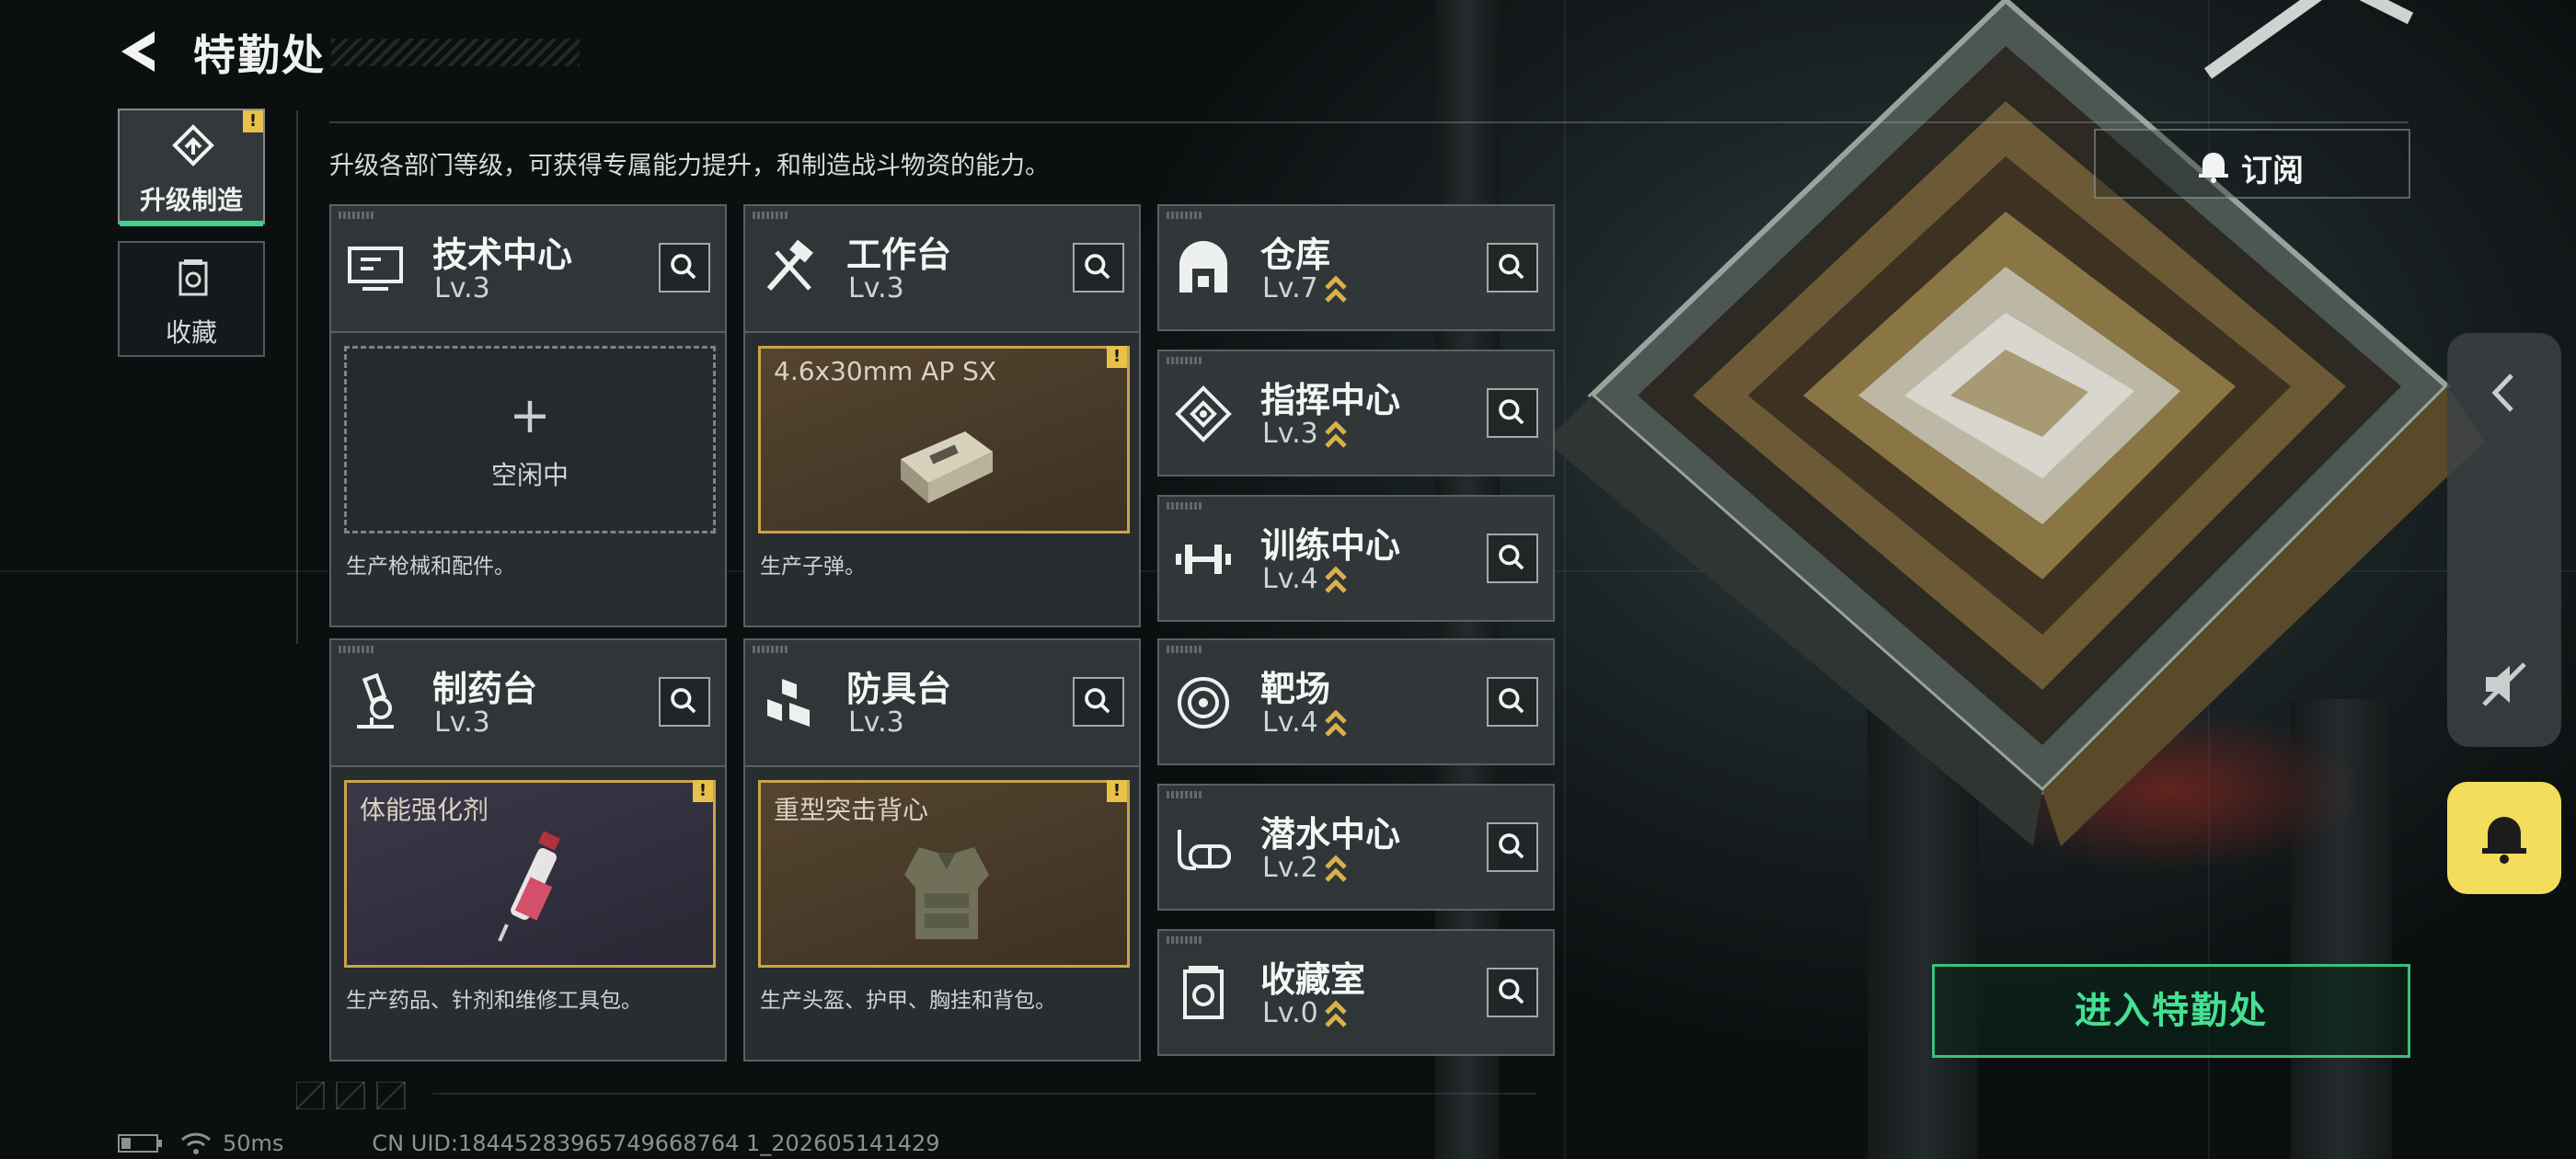  I want to click on level-text: Lv.2, so click(1290, 868).